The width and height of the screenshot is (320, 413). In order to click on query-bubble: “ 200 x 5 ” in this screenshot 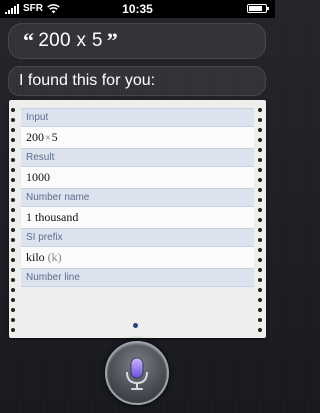, I will do `click(137, 41)`.